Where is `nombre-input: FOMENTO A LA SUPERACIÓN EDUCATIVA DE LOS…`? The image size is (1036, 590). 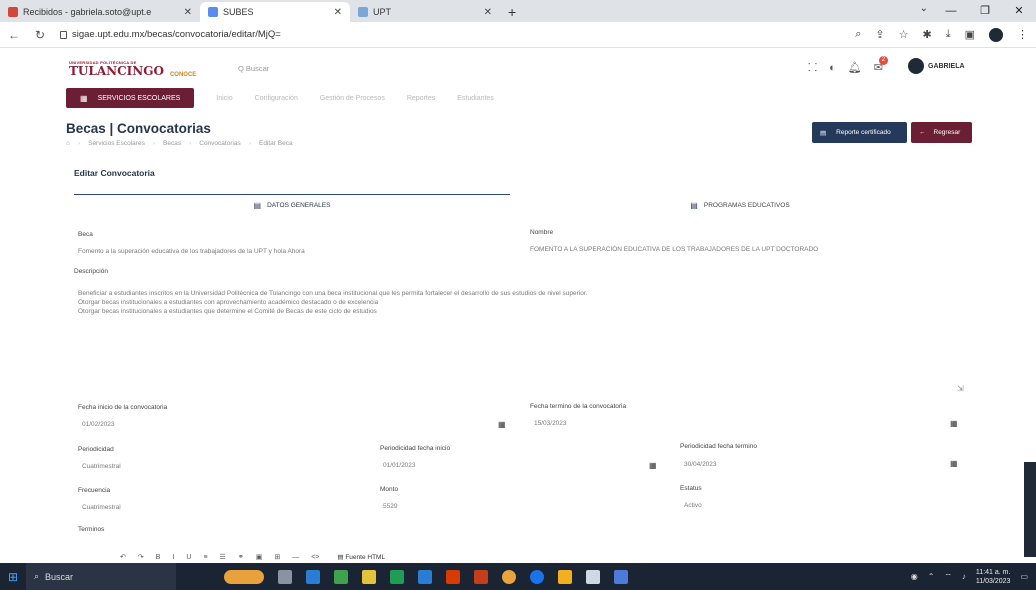 nombre-input: FOMENTO A LA SUPERACIÓN EDUCATIVA DE LOS… is located at coordinates (674, 249).